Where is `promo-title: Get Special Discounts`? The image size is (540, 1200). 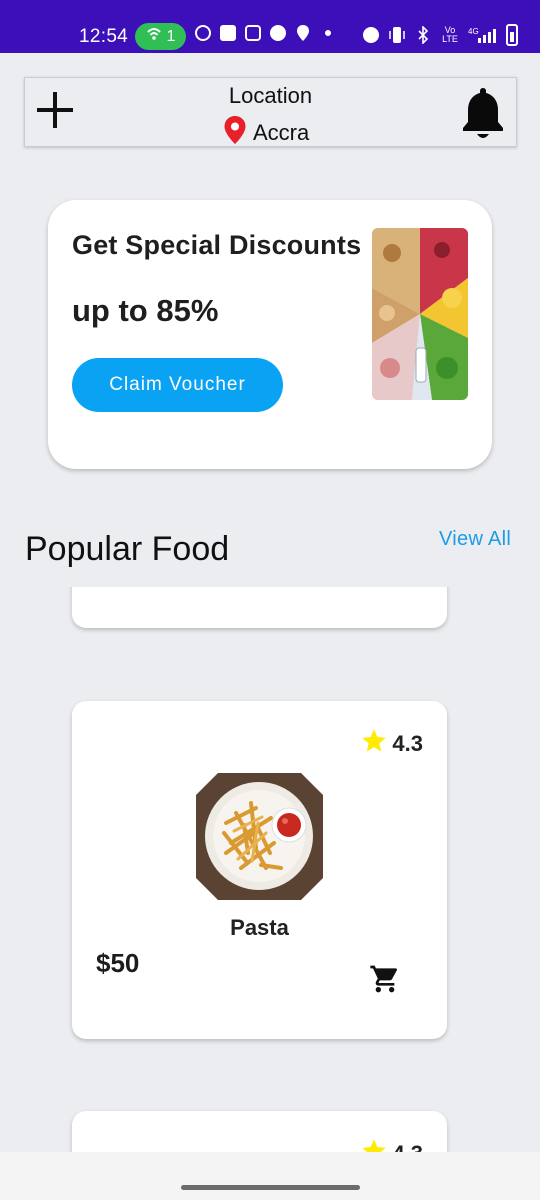
promo-title: Get Special Discounts is located at coordinates (217, 245).